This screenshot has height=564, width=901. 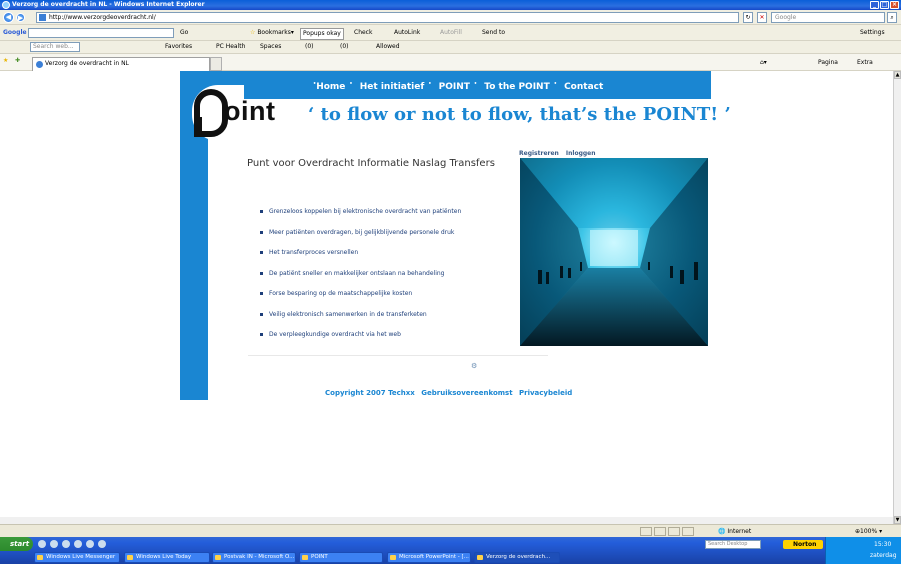 What do you see at coordinates (728, 544) in the screenshot?
I see `desktop-search-placeholder: Search Desktop` at bounding box center [728, 544].